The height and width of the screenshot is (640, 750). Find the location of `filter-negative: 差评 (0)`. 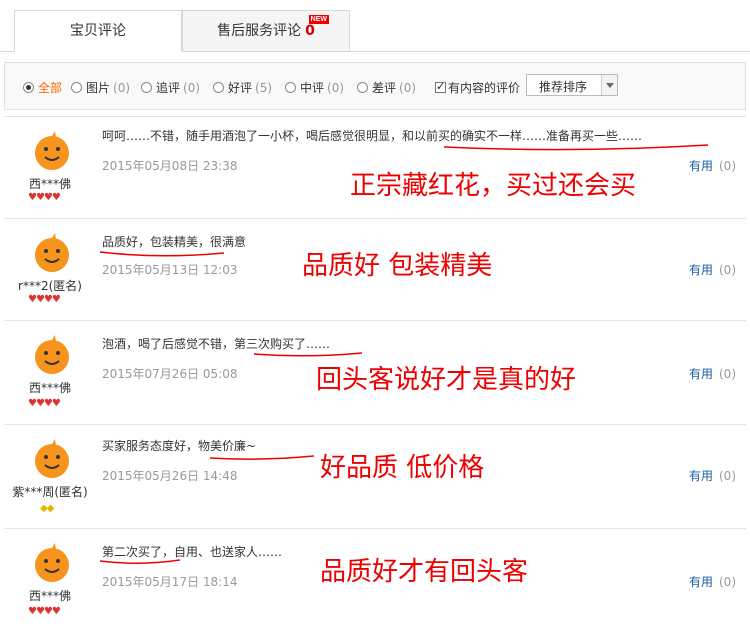

filter-negative: 差评 (0) is located at coordinates (386, 87).